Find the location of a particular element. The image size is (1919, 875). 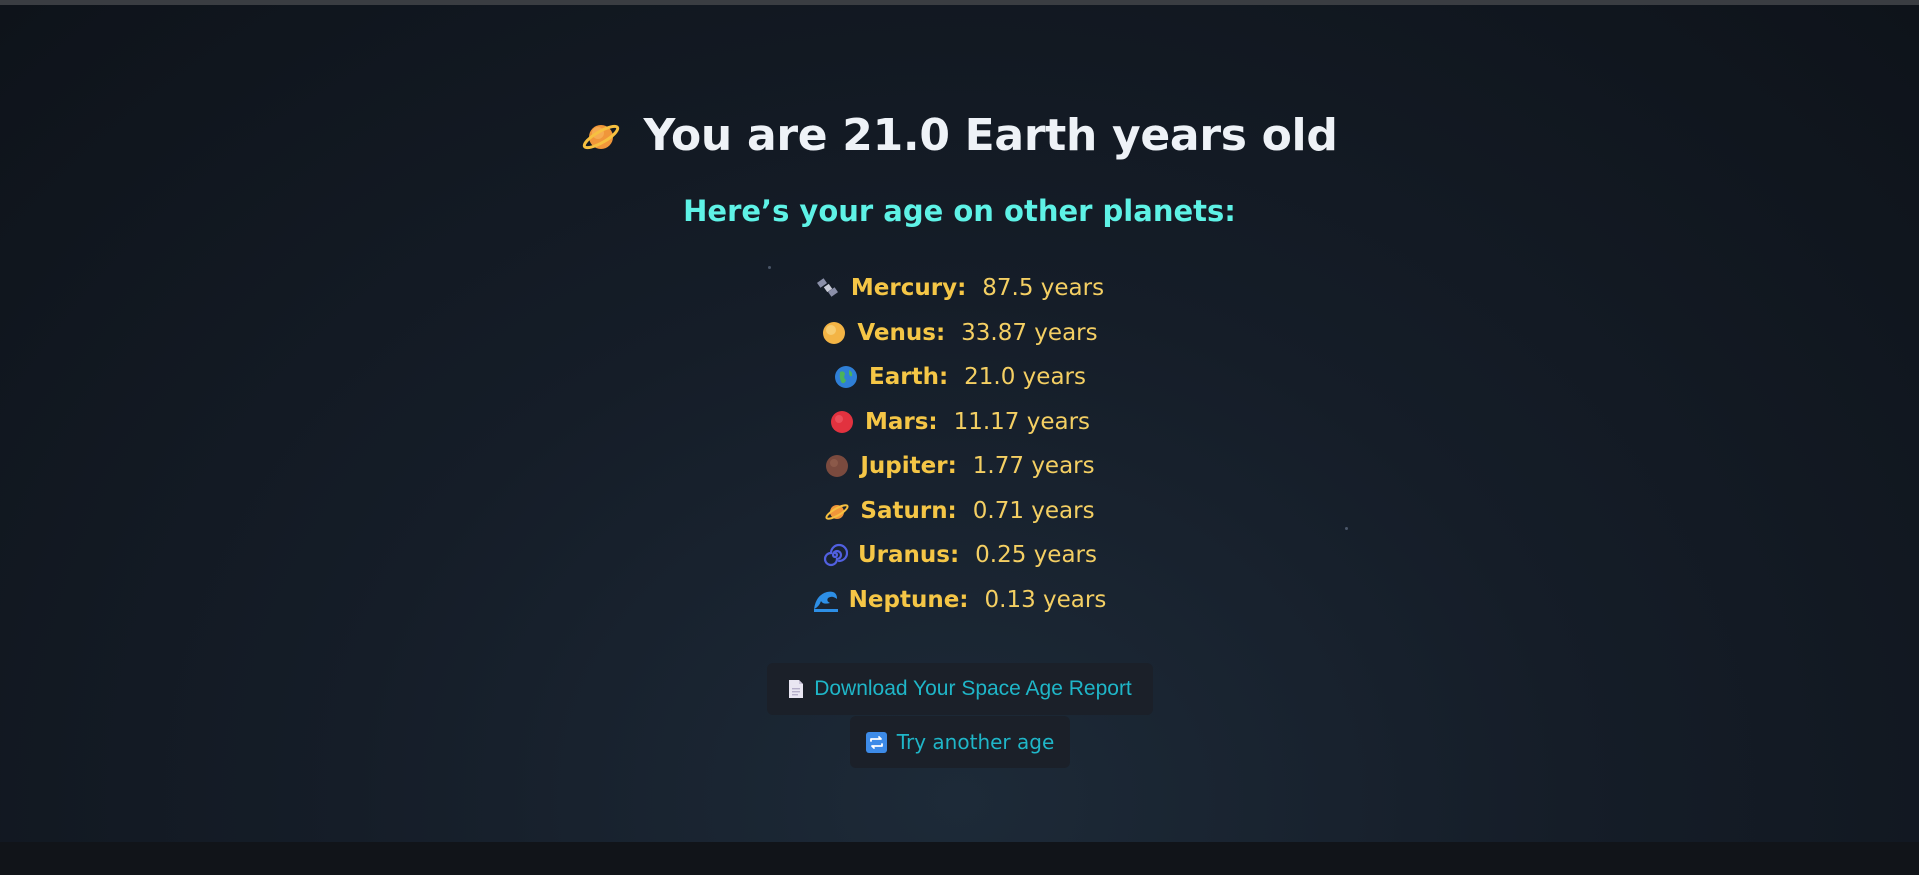

planet-name: Uranus: is located at coordinates (908, 555).